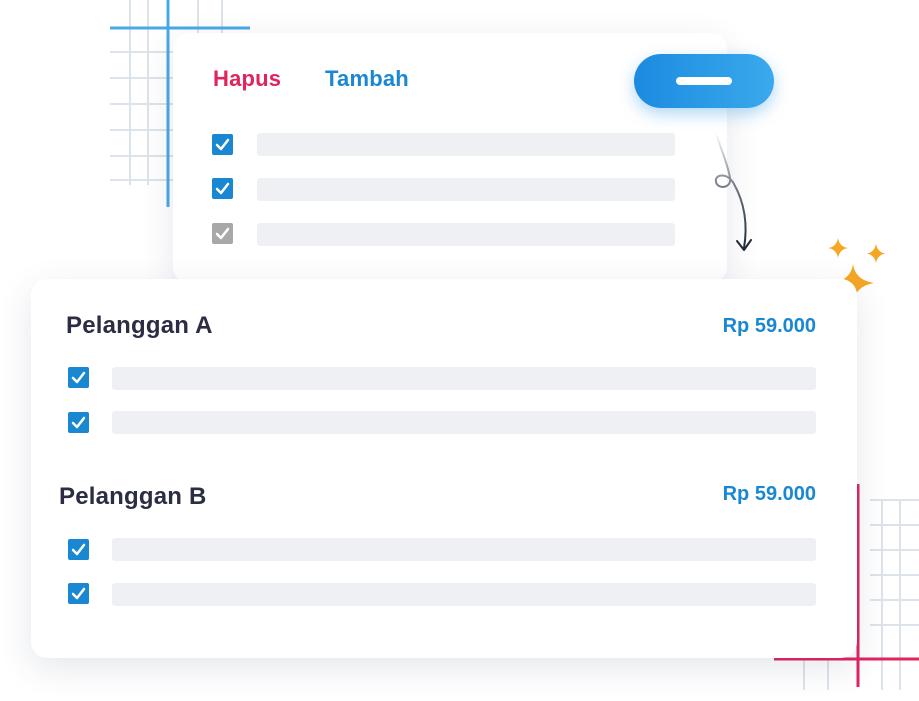  What do you see at coordinates (733, 191) in the screenshot?
I see `curved-arrow-icon` at bounding box center [733, 191].